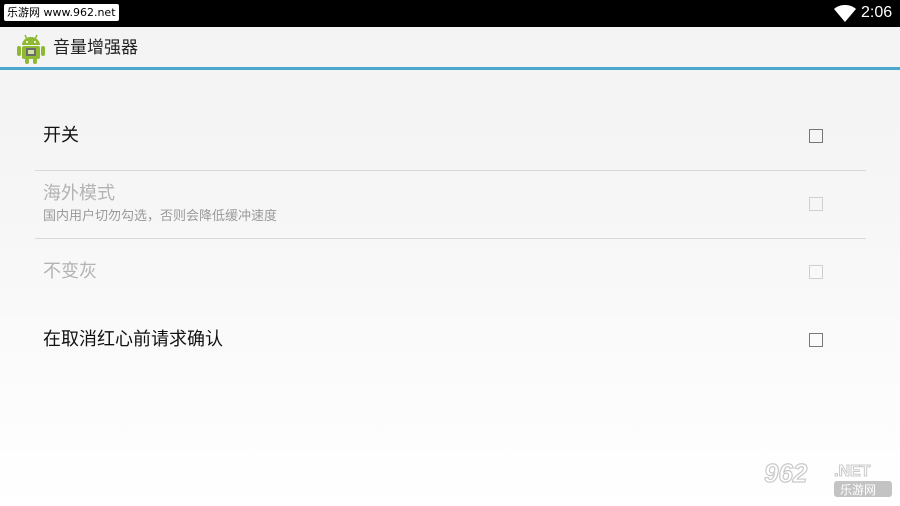  I want to click on android-app-icon, so click(31, 49).